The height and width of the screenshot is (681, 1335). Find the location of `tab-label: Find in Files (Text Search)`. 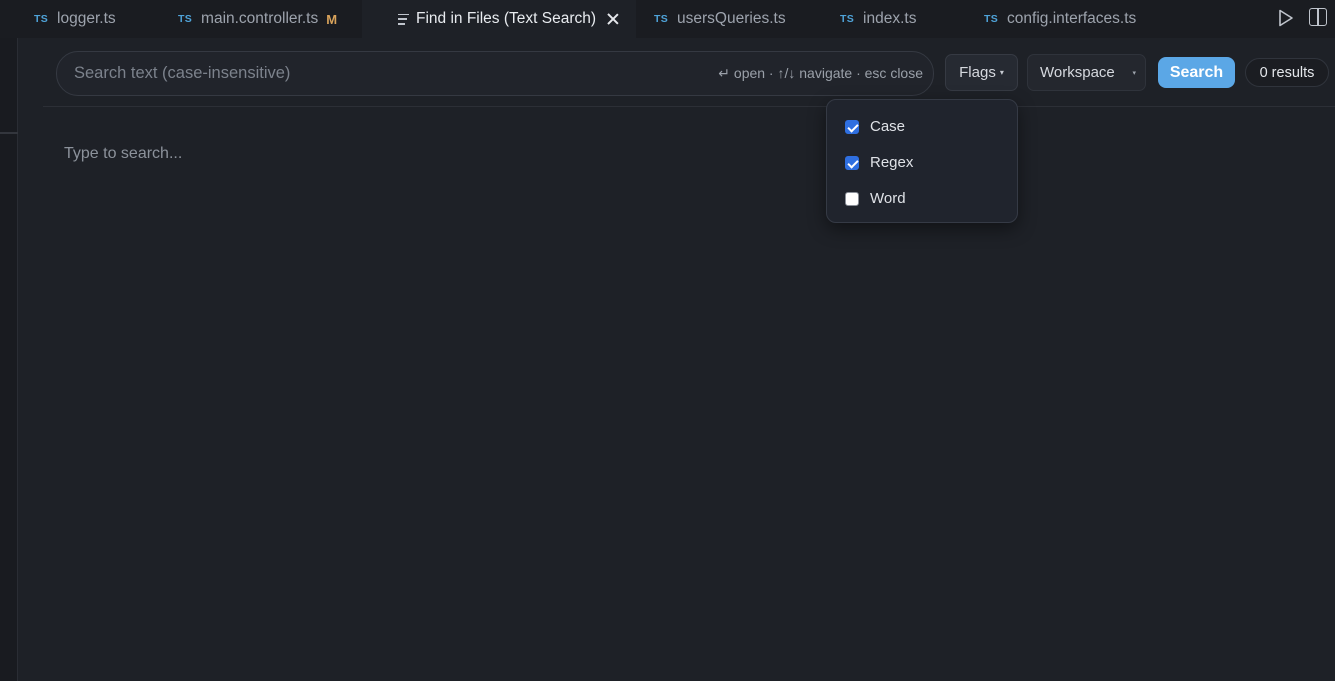

tab-label: Find in Files (Text Search) is located at coordinates (506, 18).